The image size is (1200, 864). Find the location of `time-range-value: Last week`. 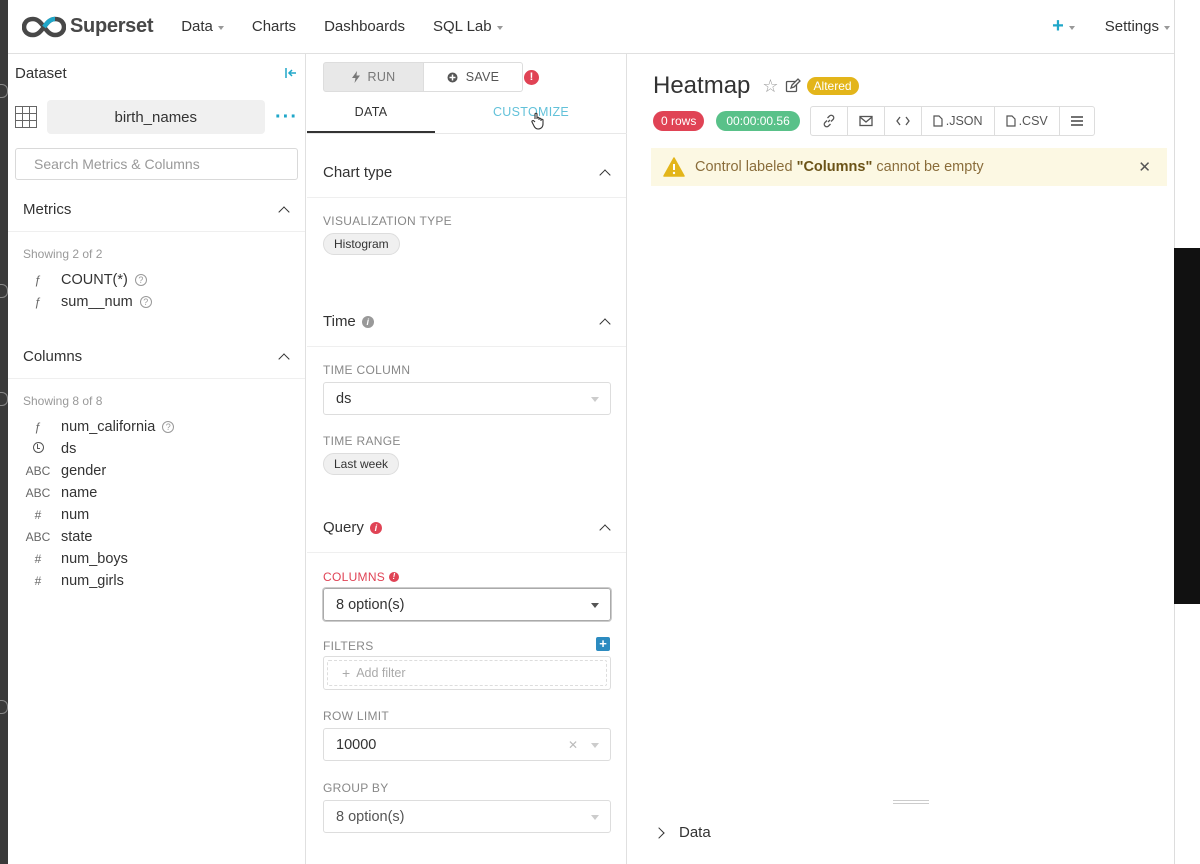

time-range-value: Last week is located at coordinates (361, 464).